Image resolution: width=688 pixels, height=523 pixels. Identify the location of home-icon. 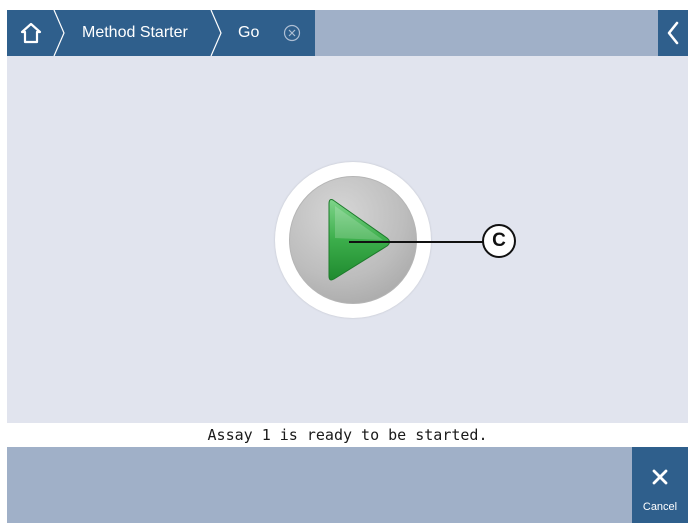
(31, 33).